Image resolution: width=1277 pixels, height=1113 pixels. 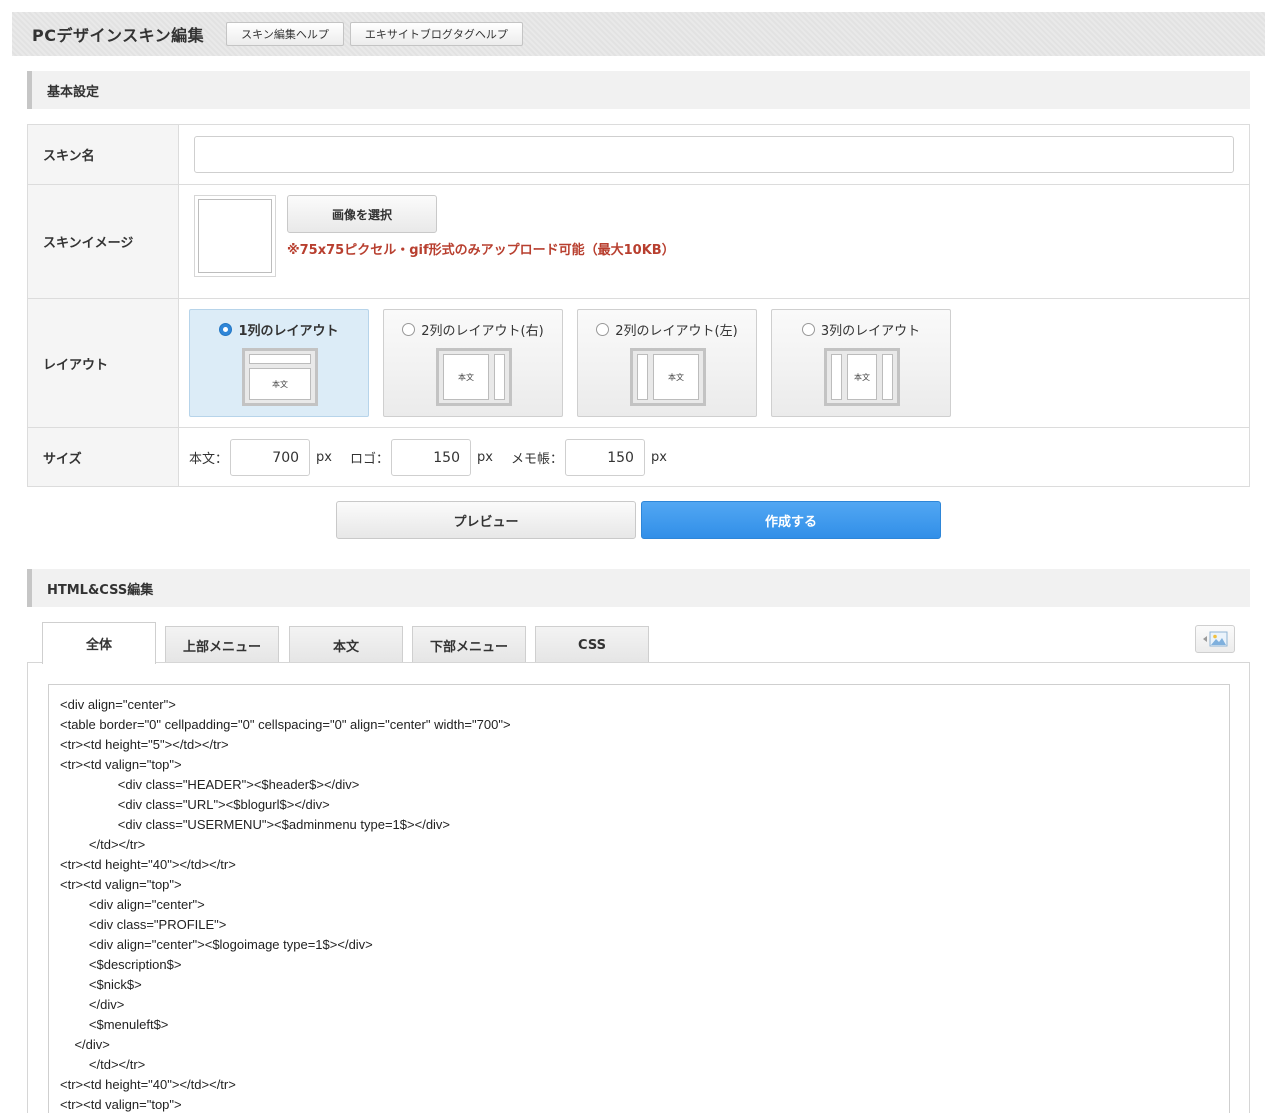 I want to click on body-width-label: 本文：, so click(x=209, y=459).